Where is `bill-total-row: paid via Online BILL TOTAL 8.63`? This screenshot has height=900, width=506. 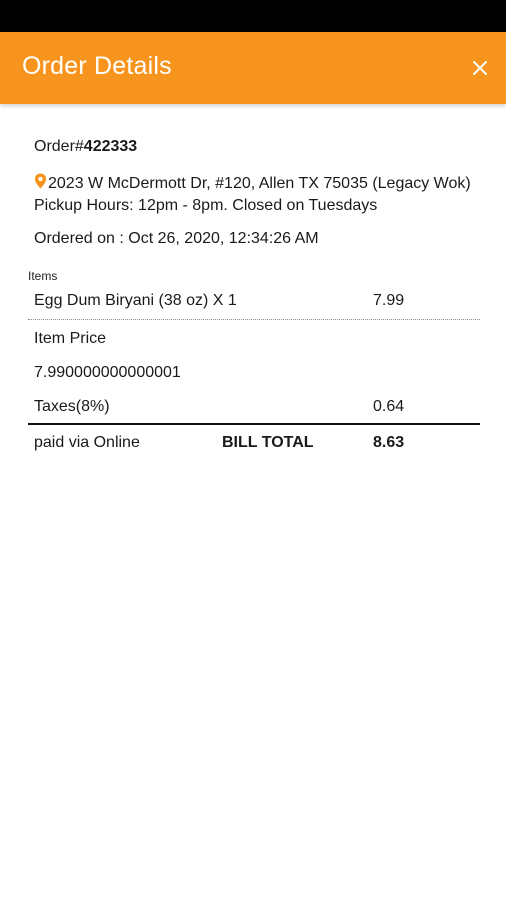
bill-total-row: paid via Online BILL TOTAL 8.63 is located at coordinates (256, 443).